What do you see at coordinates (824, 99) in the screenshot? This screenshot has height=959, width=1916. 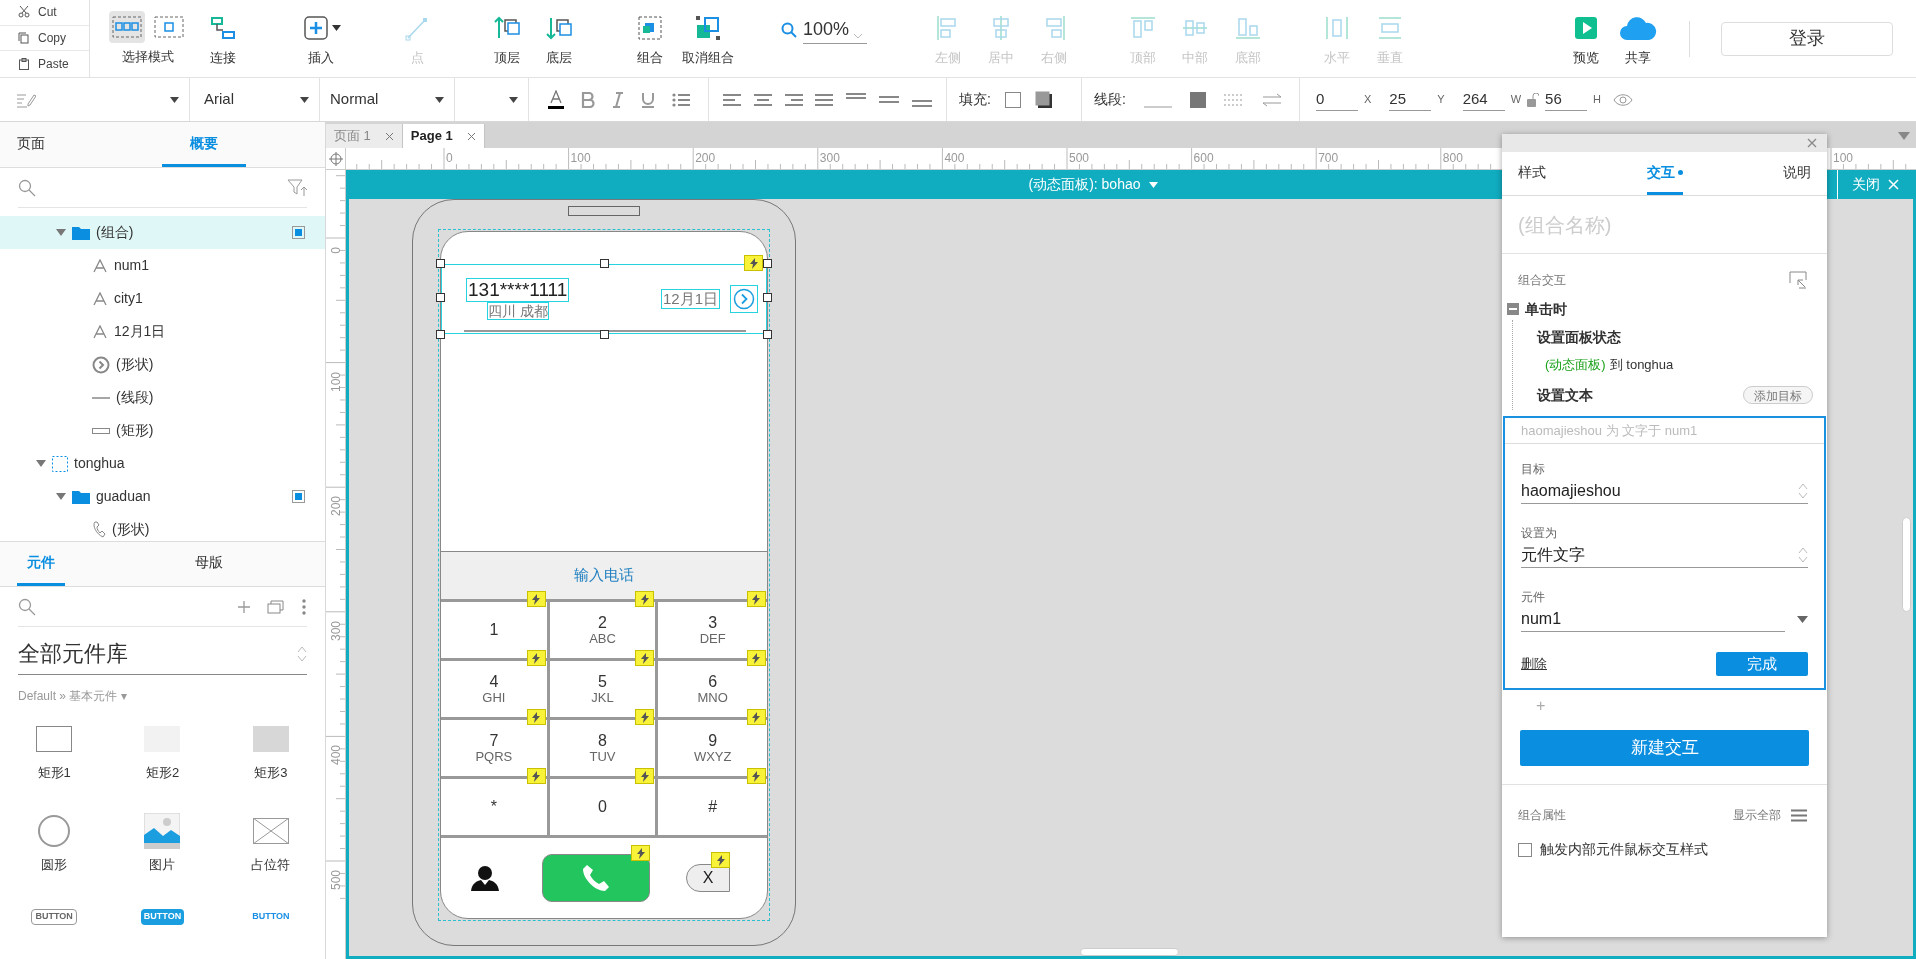 I see `justify-icon` at bounding box center [824, 99].